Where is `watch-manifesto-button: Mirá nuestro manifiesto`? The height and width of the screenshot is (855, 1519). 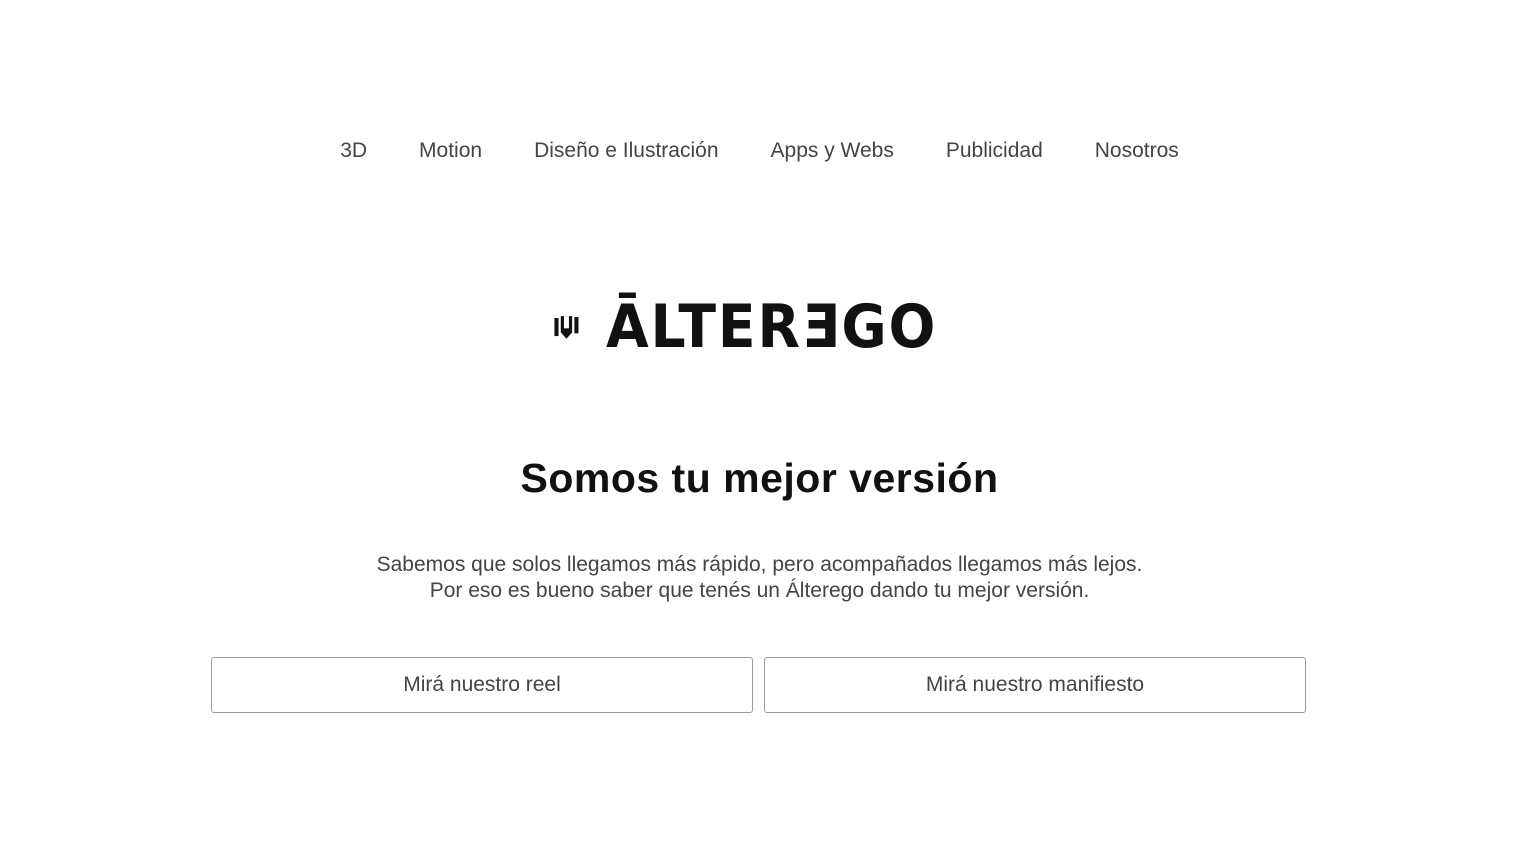 watch-manifesto-button: Mirá nuestro manifiesto is located at coordinates (1035, 685).